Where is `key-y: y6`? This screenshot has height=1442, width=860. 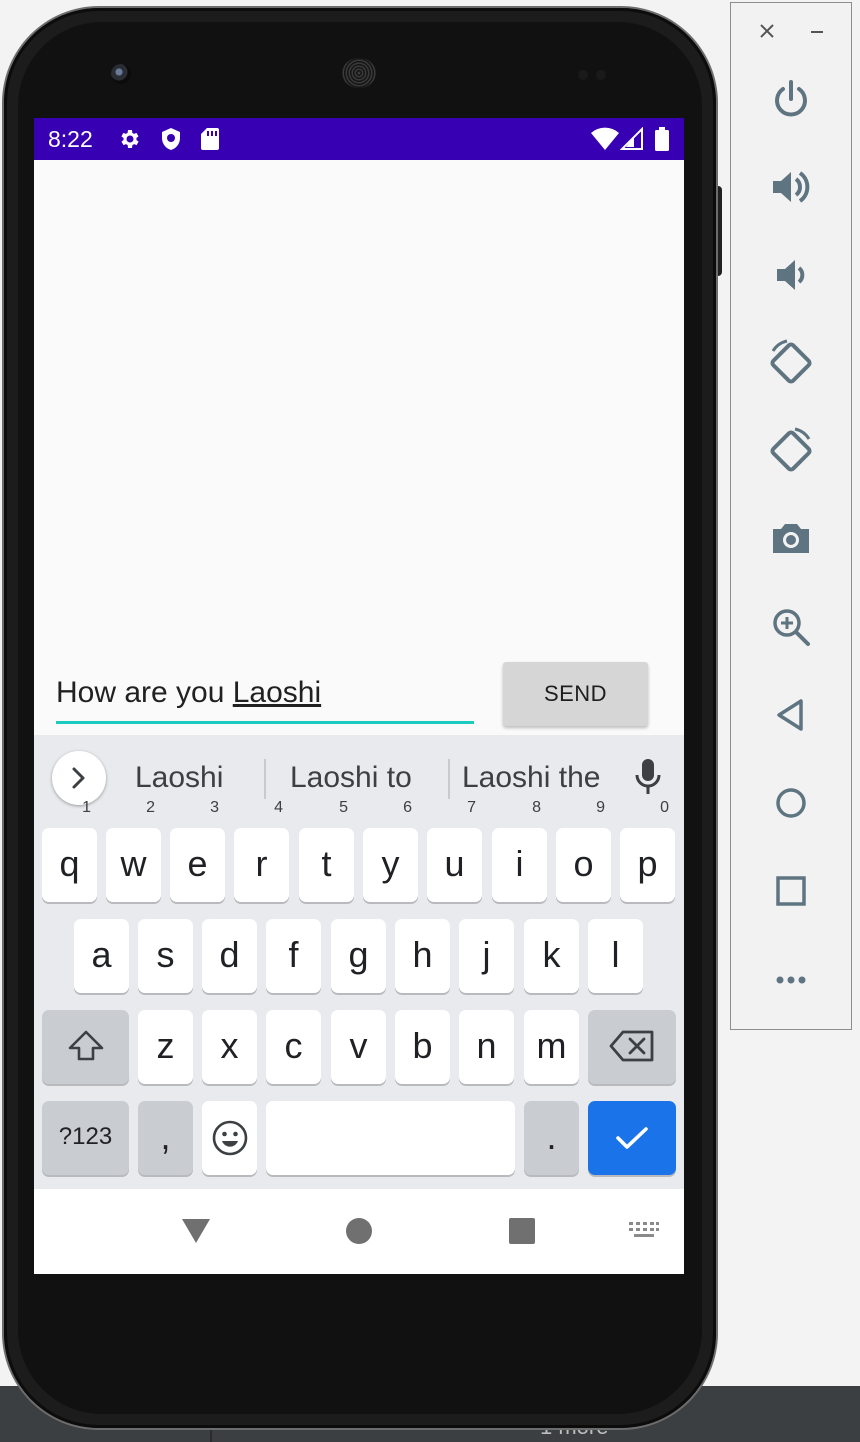 key-y: y6 is located at coordinates (390, 851).